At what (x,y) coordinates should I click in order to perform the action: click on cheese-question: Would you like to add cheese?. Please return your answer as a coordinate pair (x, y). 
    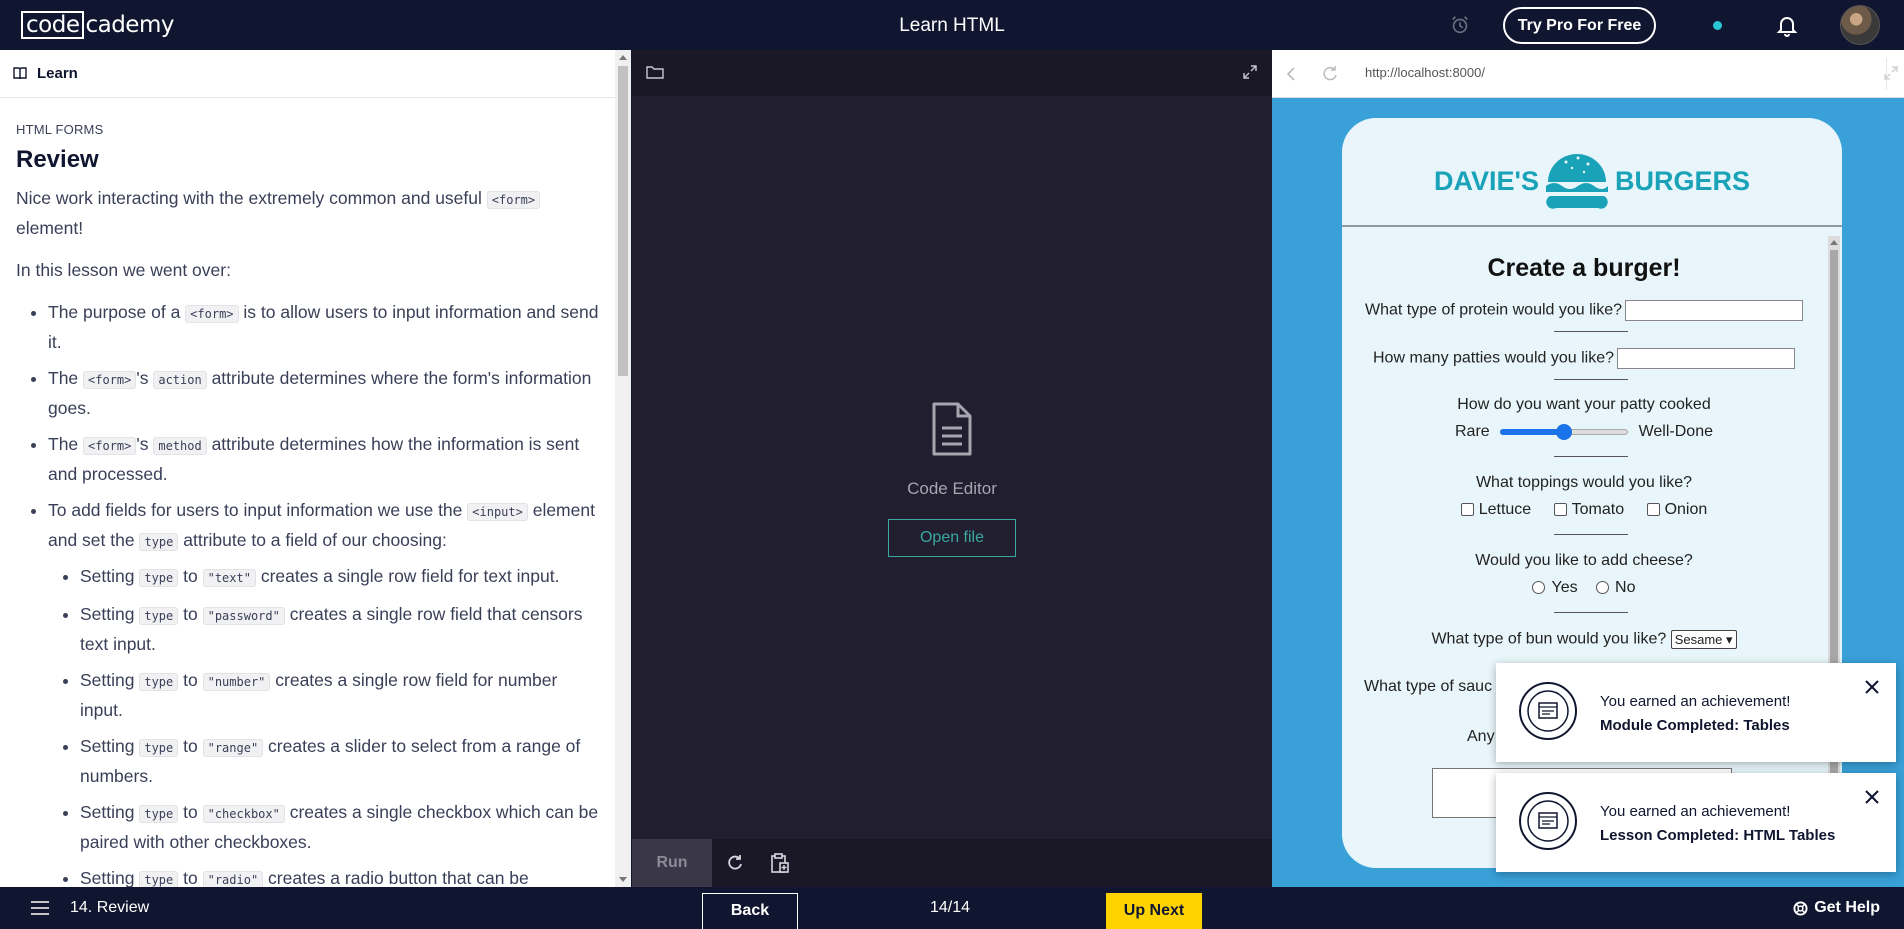
    Looking at the image, I should click on (1584, 560).